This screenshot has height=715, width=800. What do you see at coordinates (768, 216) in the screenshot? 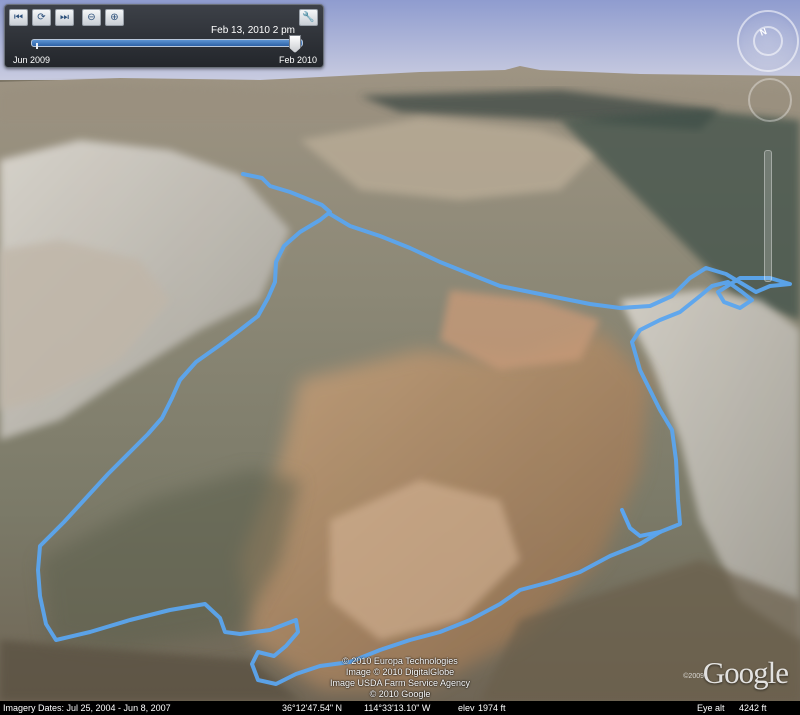
I see `zoom-slider` at bounding box center [768, 216].